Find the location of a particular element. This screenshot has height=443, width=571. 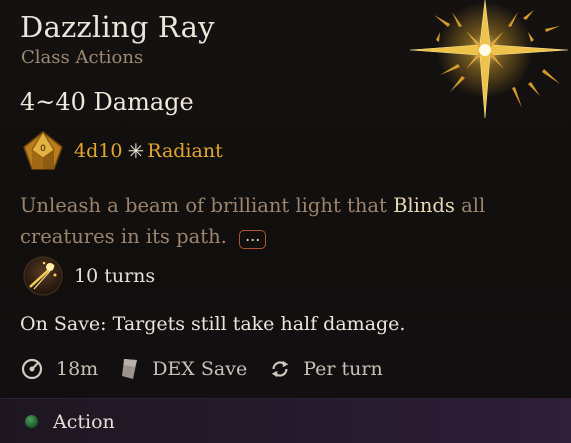

action-resource-icon is located at coordinates (31, 421).